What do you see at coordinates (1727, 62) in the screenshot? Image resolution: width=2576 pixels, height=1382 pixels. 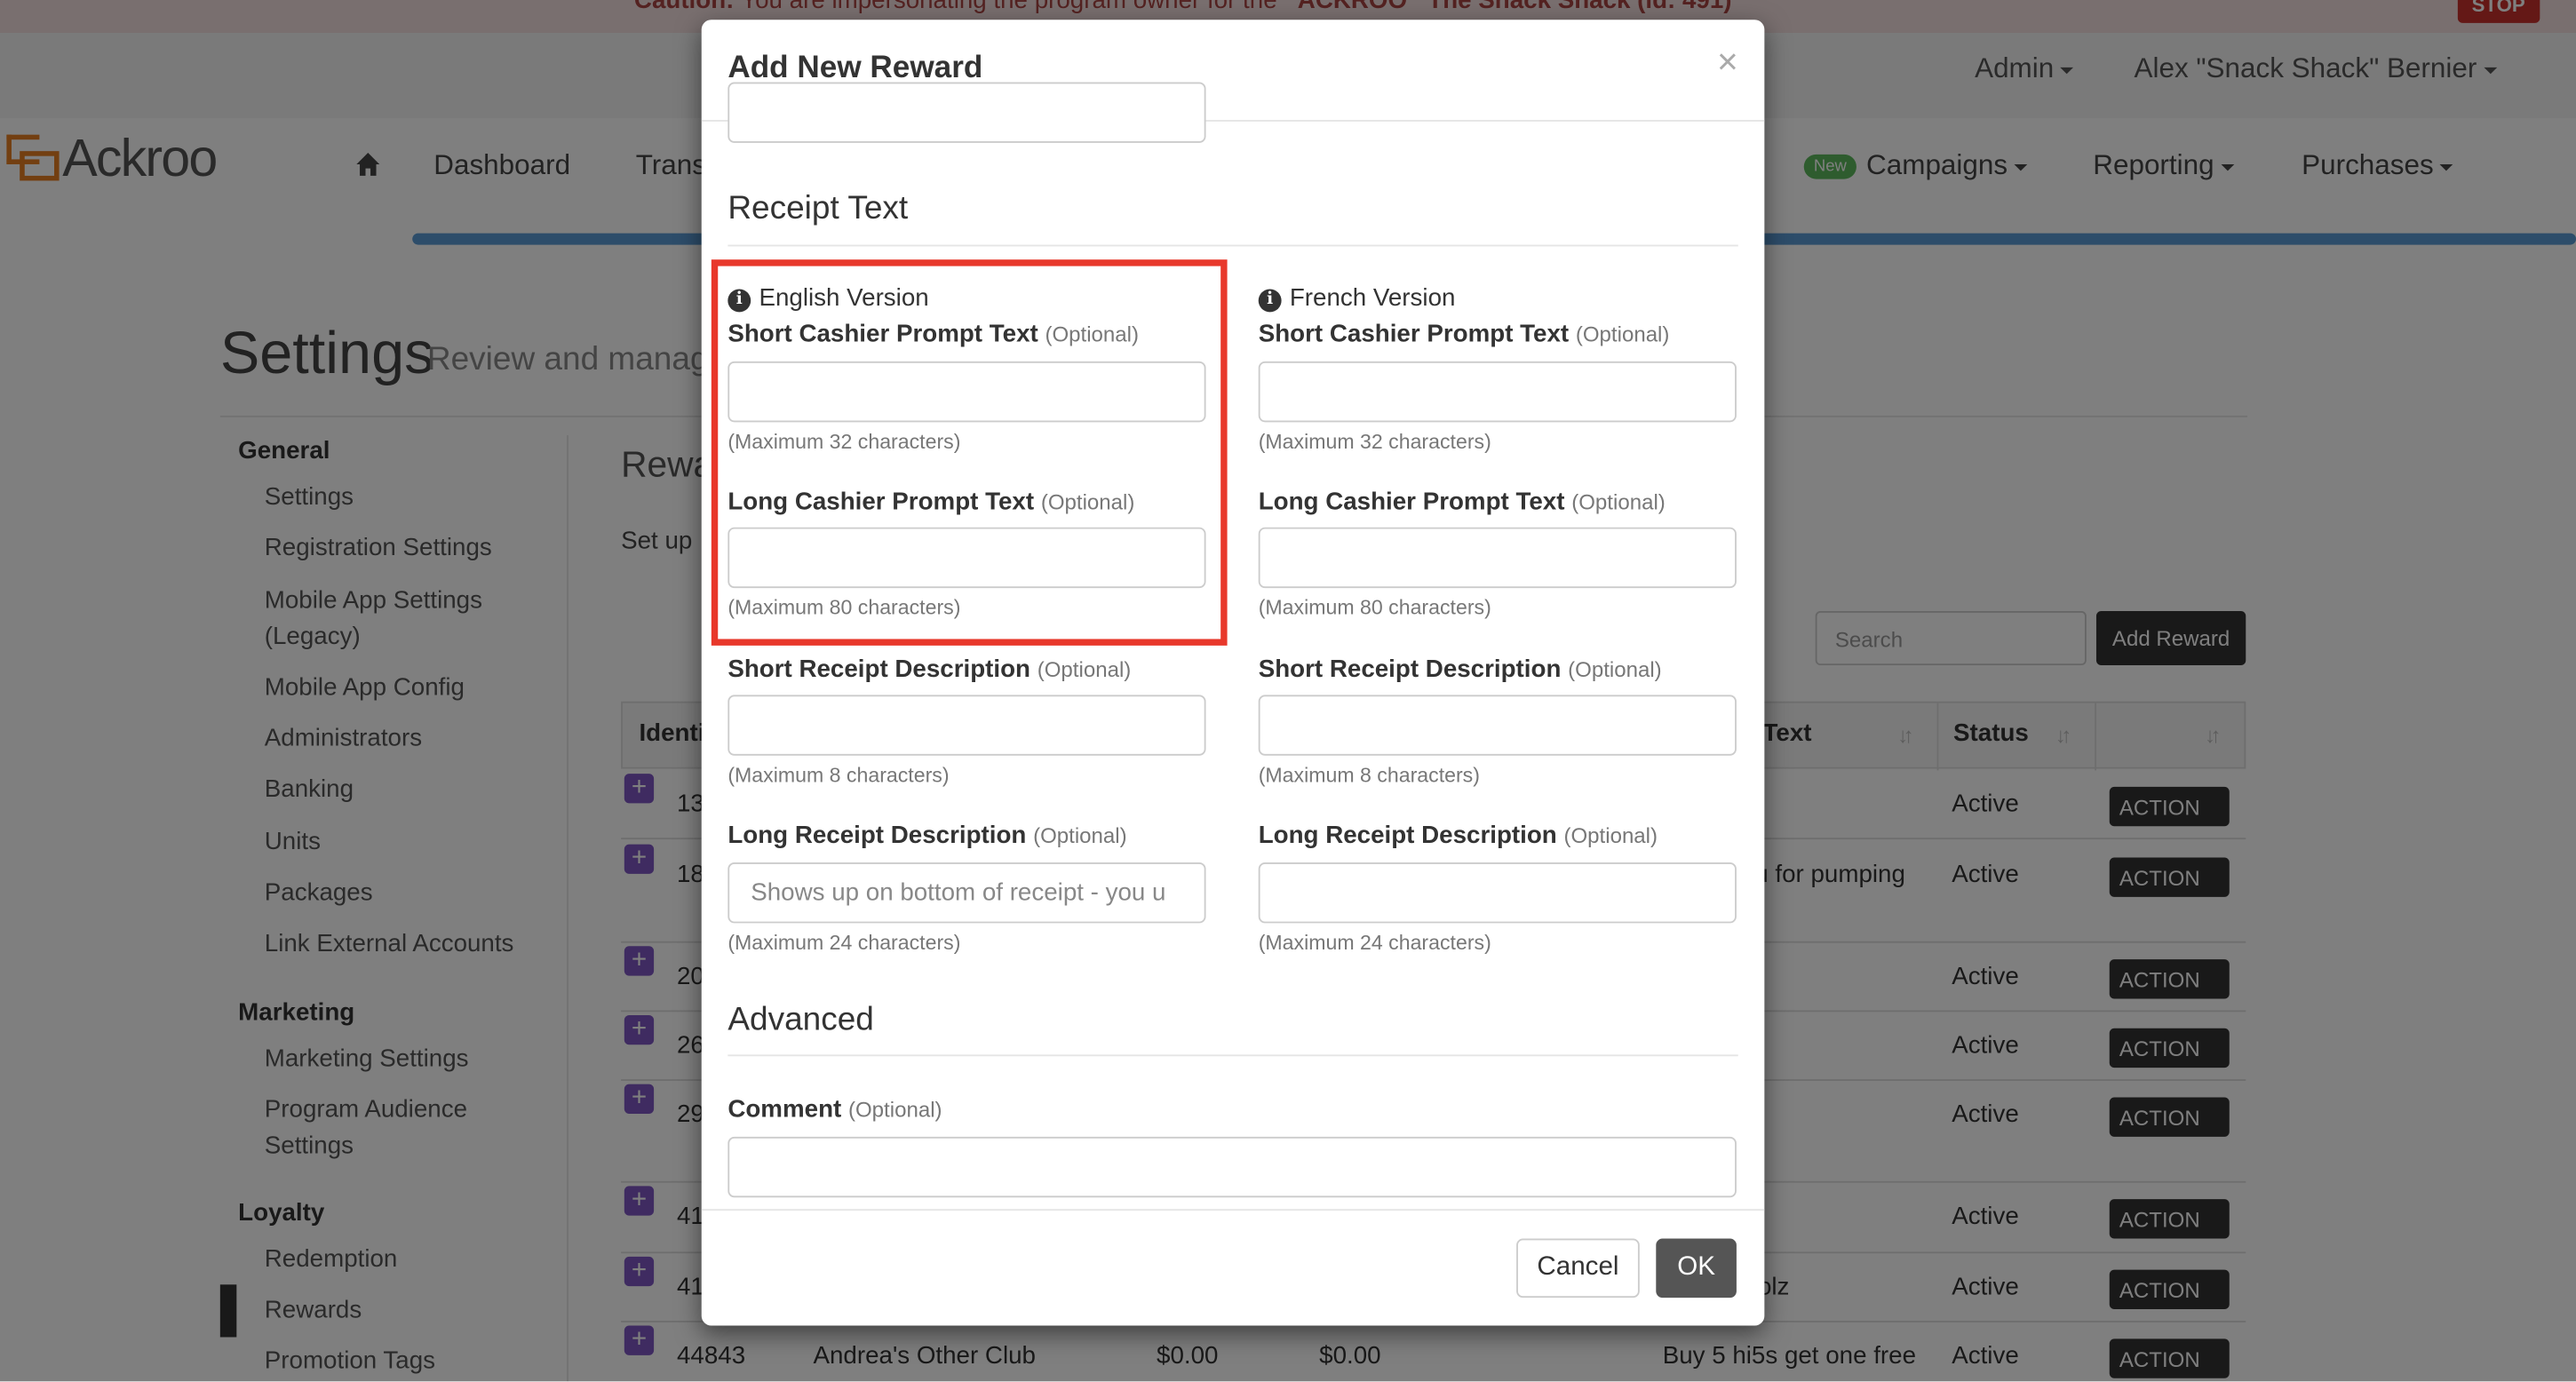 I see `close-icon: ×` at bounding box center [1727, 62].